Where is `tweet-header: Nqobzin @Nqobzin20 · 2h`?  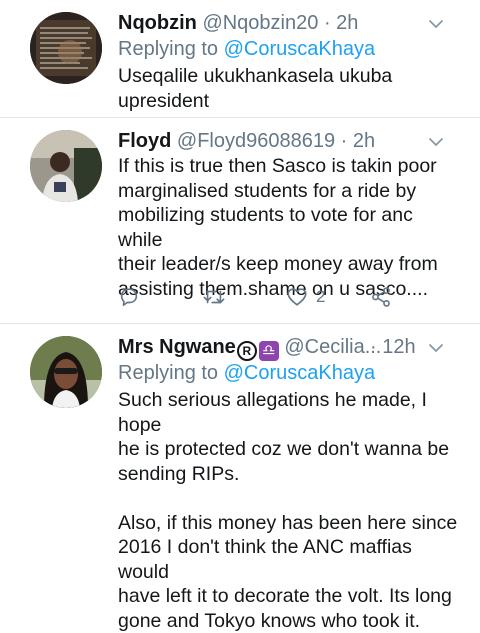 tweet-header: Nqobzin @Nqobzin20 · 2h is located at coordinates (238, 23).